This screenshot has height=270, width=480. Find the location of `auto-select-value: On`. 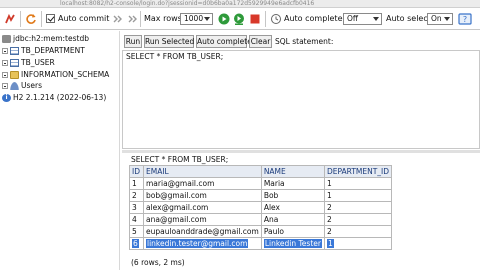

auto-select-value: On is located at coordinates (436, 18).